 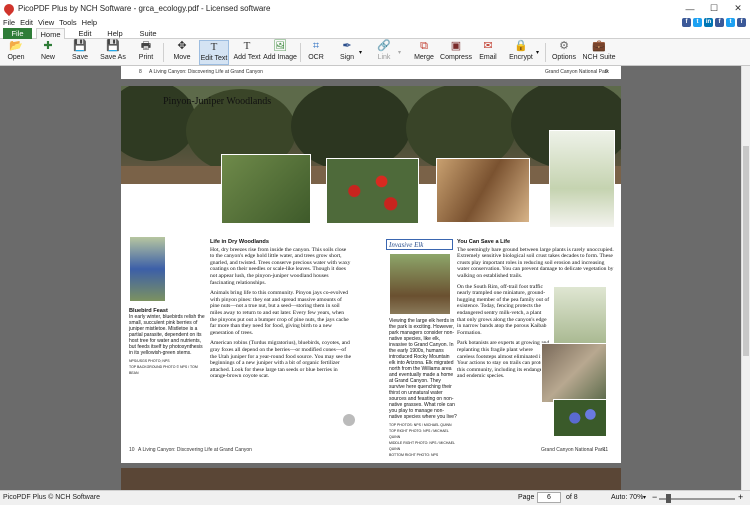 I want to click on page-number-input: 6, so click(x=549, y=497).